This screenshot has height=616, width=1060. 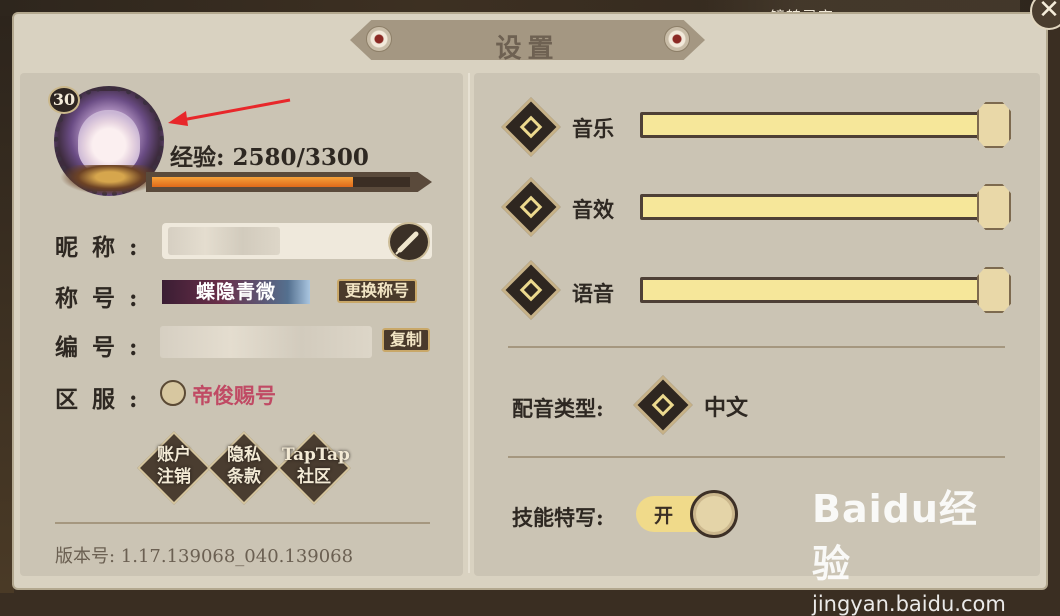 What do you see at coordinates (527, 49) in the screenshot?
I see `page-title: 设置` at bounding box center [527, 49].